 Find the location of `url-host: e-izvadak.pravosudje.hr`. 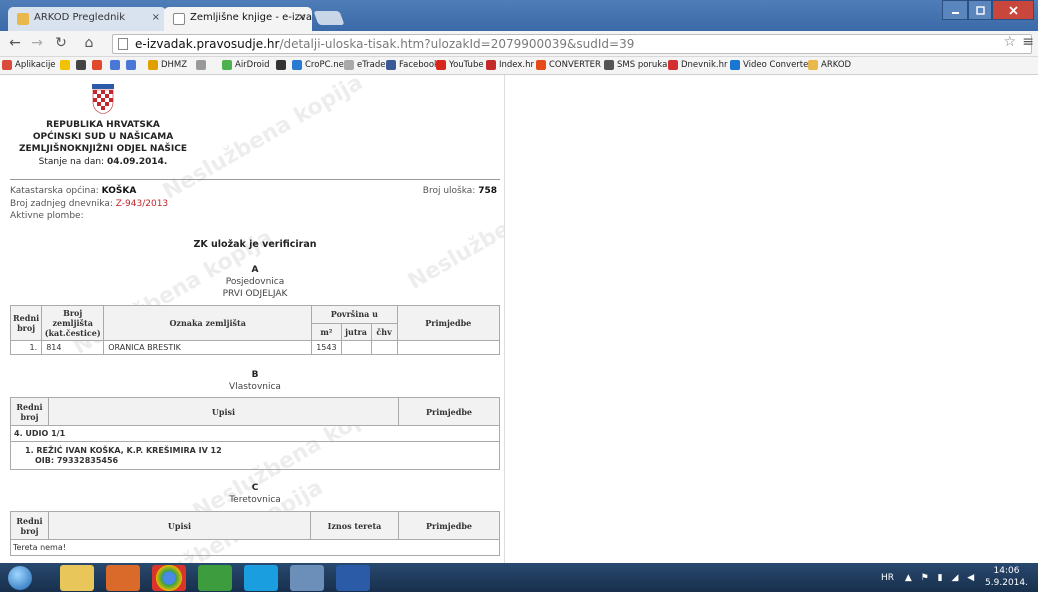

url-host: e-izvadak.pravosudje.hr is located at coordinates (207, 44).